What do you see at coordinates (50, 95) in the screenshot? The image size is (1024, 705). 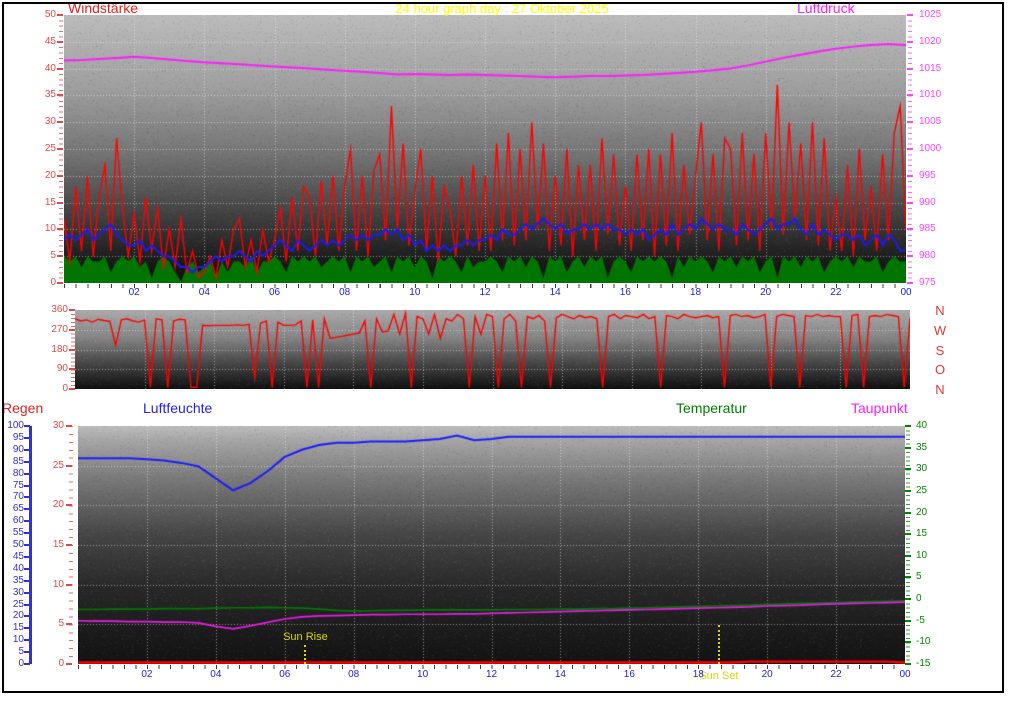 I see `axis-tick-label: 35` at bounding box center [50, 95].